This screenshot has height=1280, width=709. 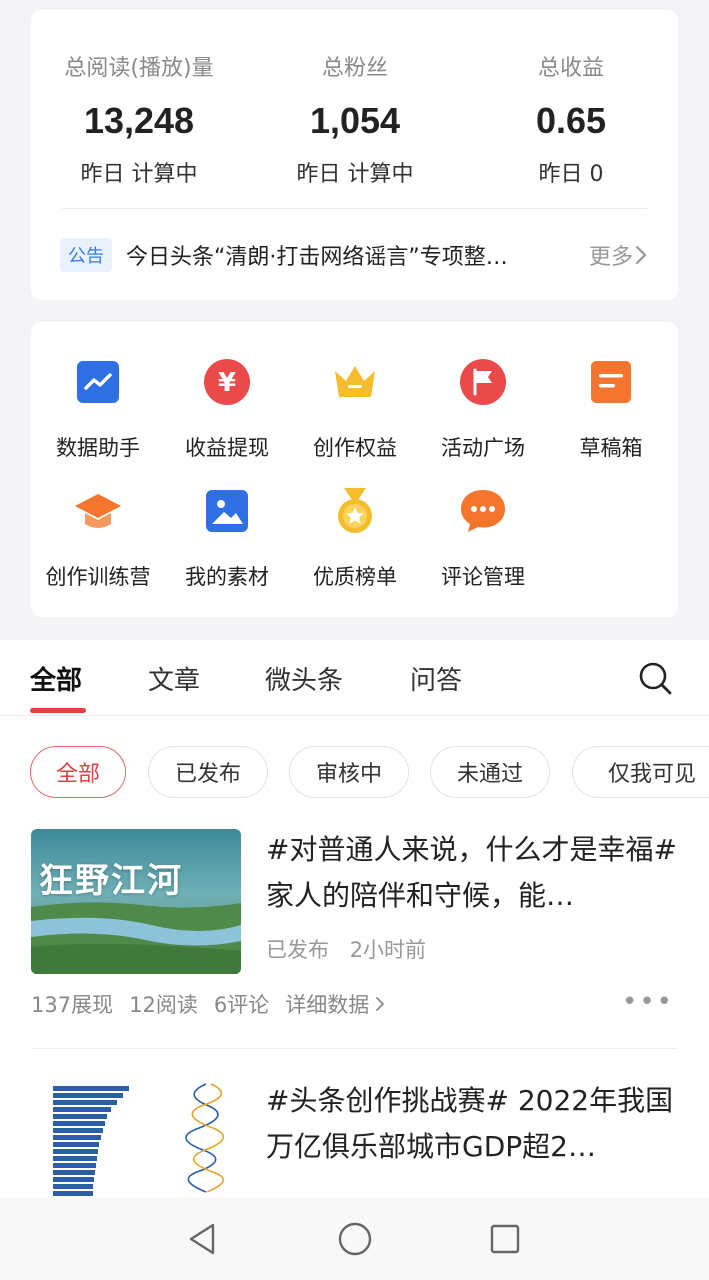 I want to click on tool-quality-ranking: 优质榜单, so click(x=355, y=528).